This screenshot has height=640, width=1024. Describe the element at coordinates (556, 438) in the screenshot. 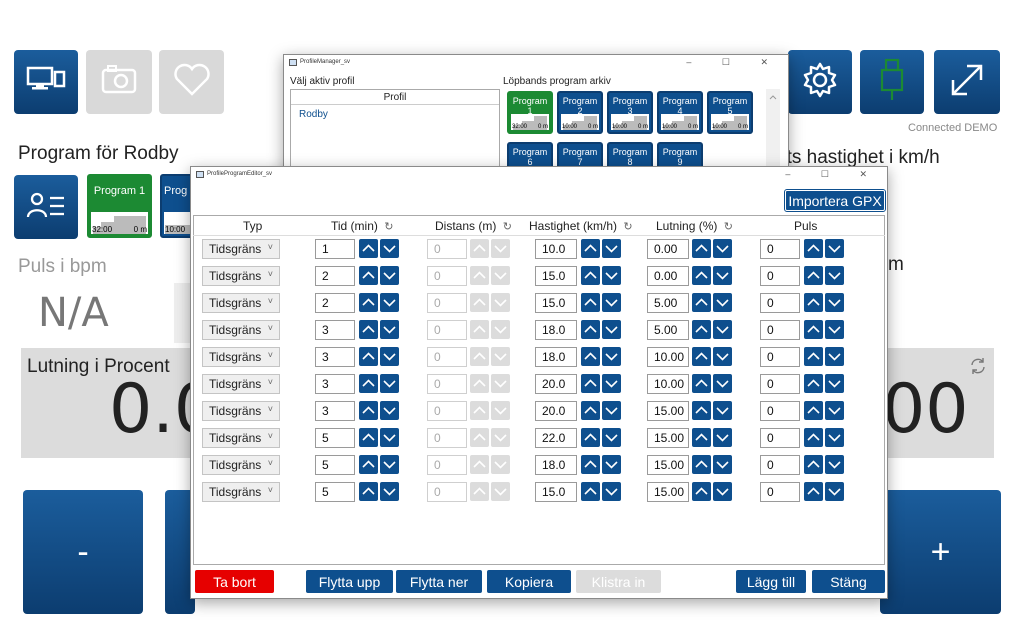

I see `speed-input: 22.0` at that location.